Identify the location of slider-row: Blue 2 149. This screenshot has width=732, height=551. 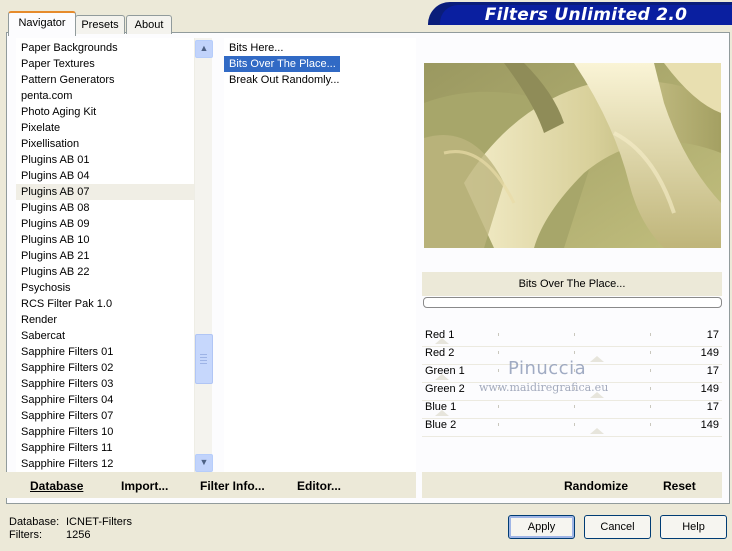
(572, 427).